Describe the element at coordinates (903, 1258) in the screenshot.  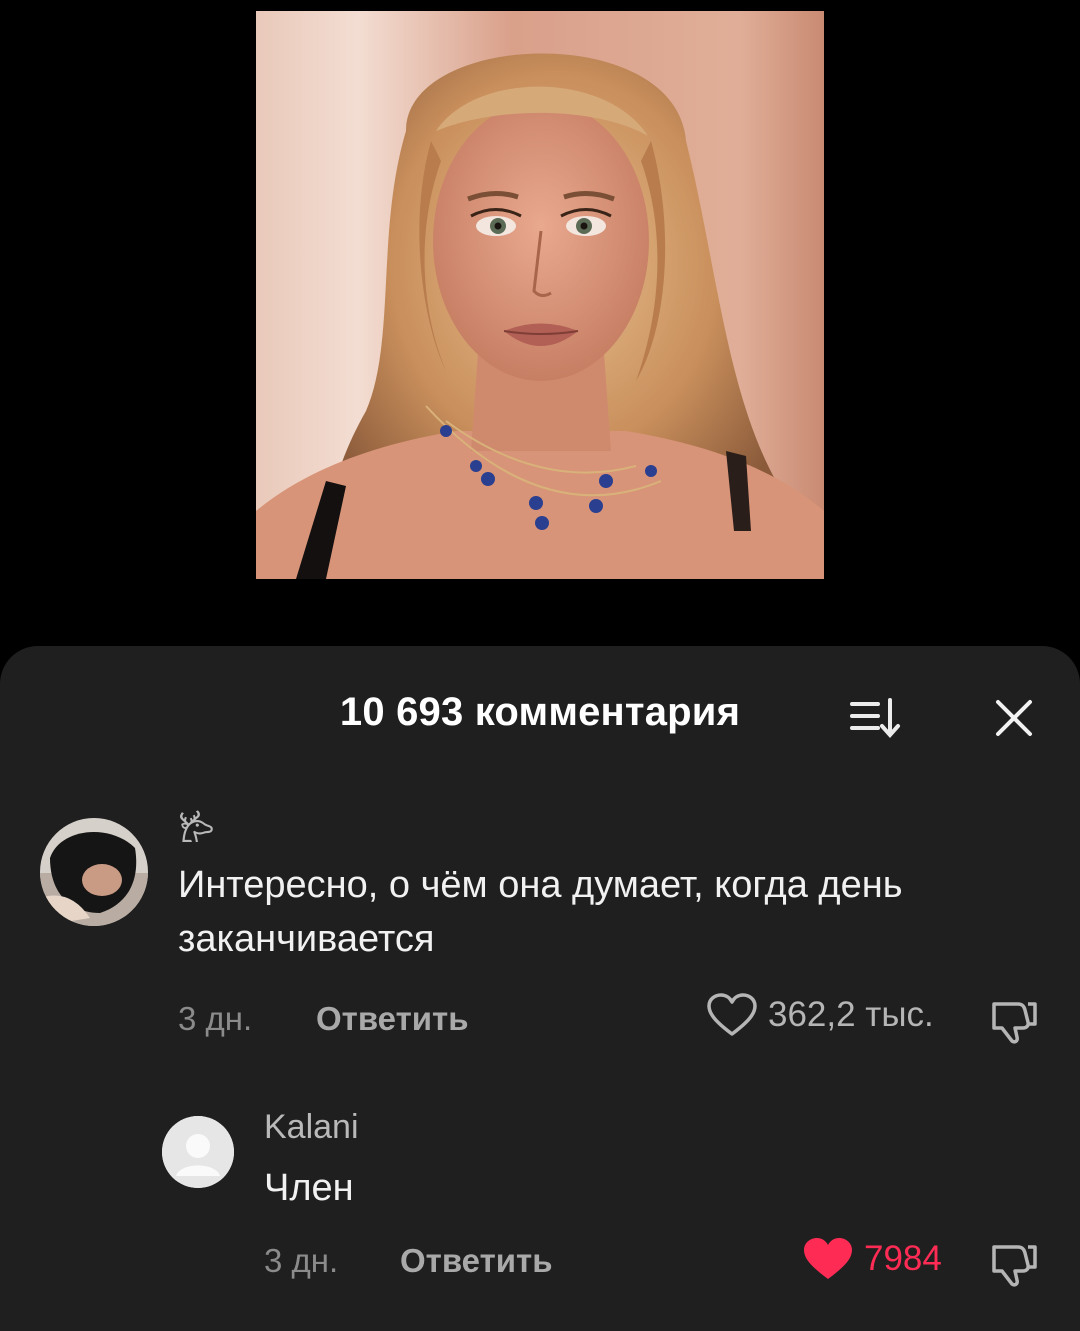
I see `like-count: 7984` at that location.